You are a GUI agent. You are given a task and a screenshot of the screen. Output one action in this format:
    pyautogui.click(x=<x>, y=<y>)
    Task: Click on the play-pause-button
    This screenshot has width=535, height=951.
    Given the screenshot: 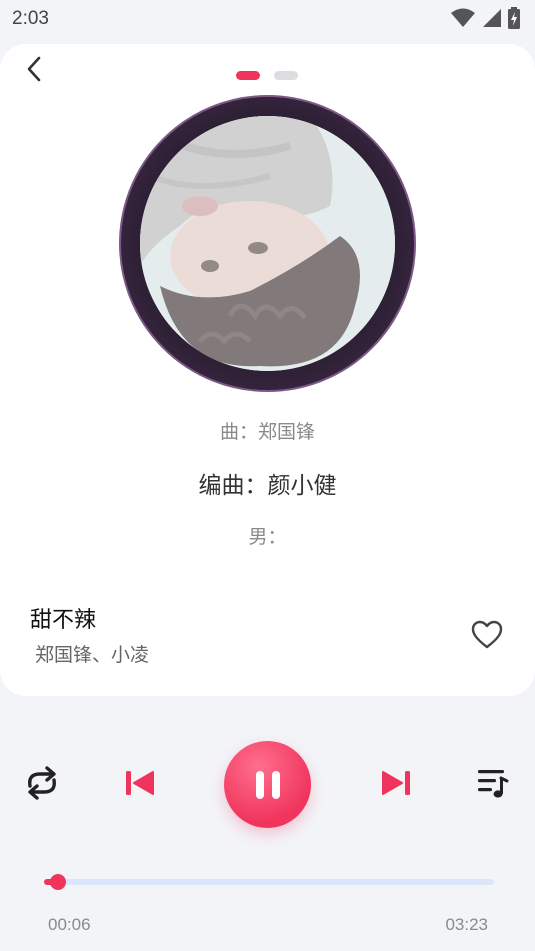 What is the action you would take?
    pyautogui.click(x=267, y=784)
    